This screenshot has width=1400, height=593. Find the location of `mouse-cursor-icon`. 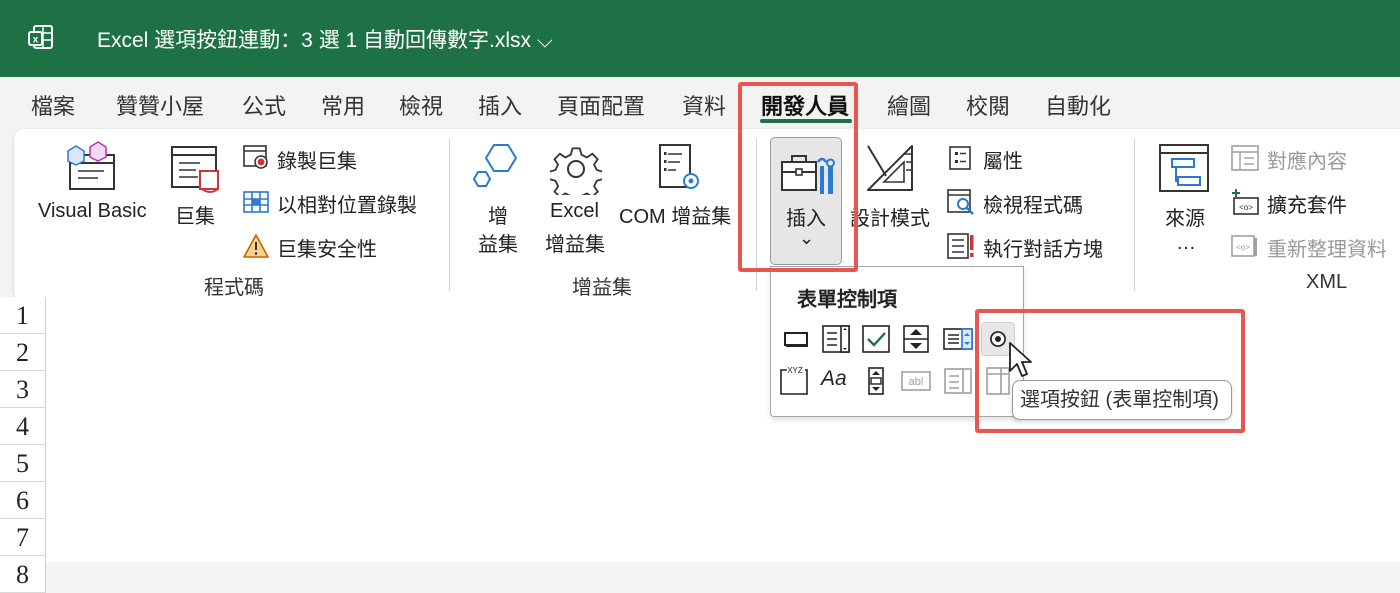

mouse-cursor-icon is located at coordinates (1020, 359).